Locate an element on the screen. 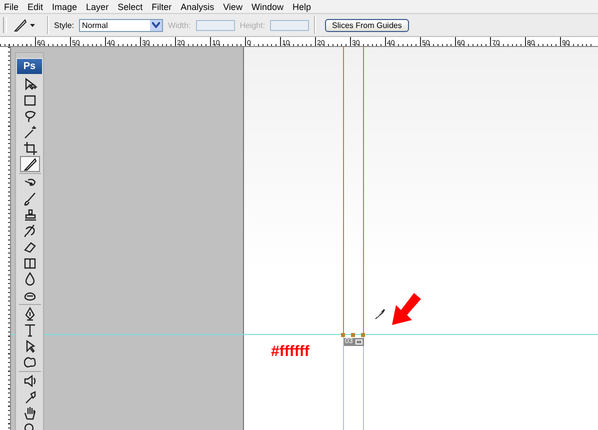  hand-icon is located at coordinates (30, 413).